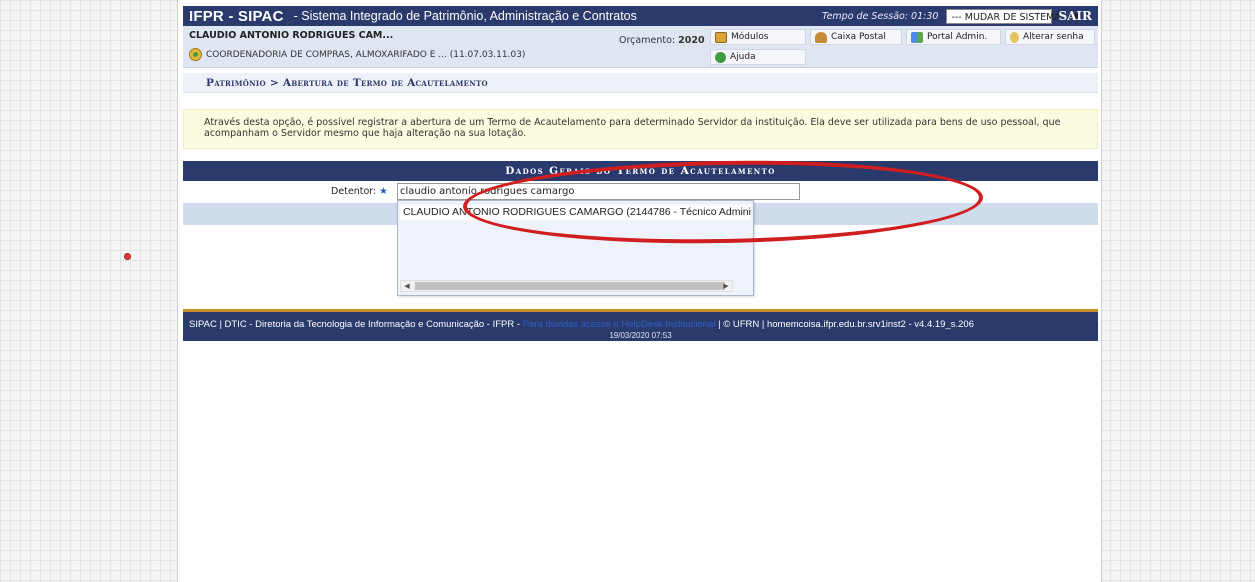 The width and height of the screenshot is (1255, 582). Describe the element at coordinates (758, 57) in the screenshot. I see `help-button: Ajuda` at that location.